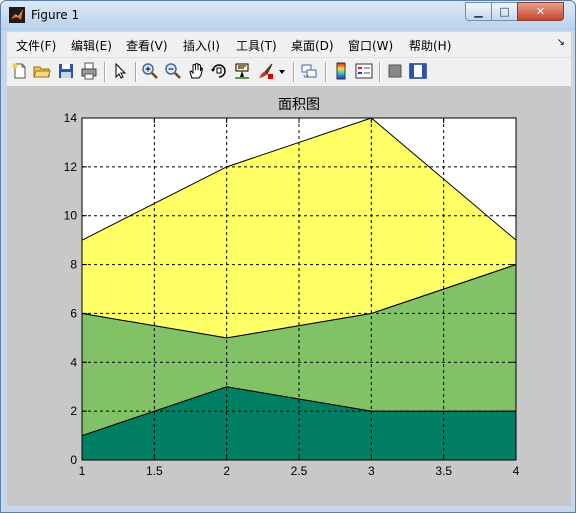  I want to click on x-tick-label: 3, so click(371, 471).